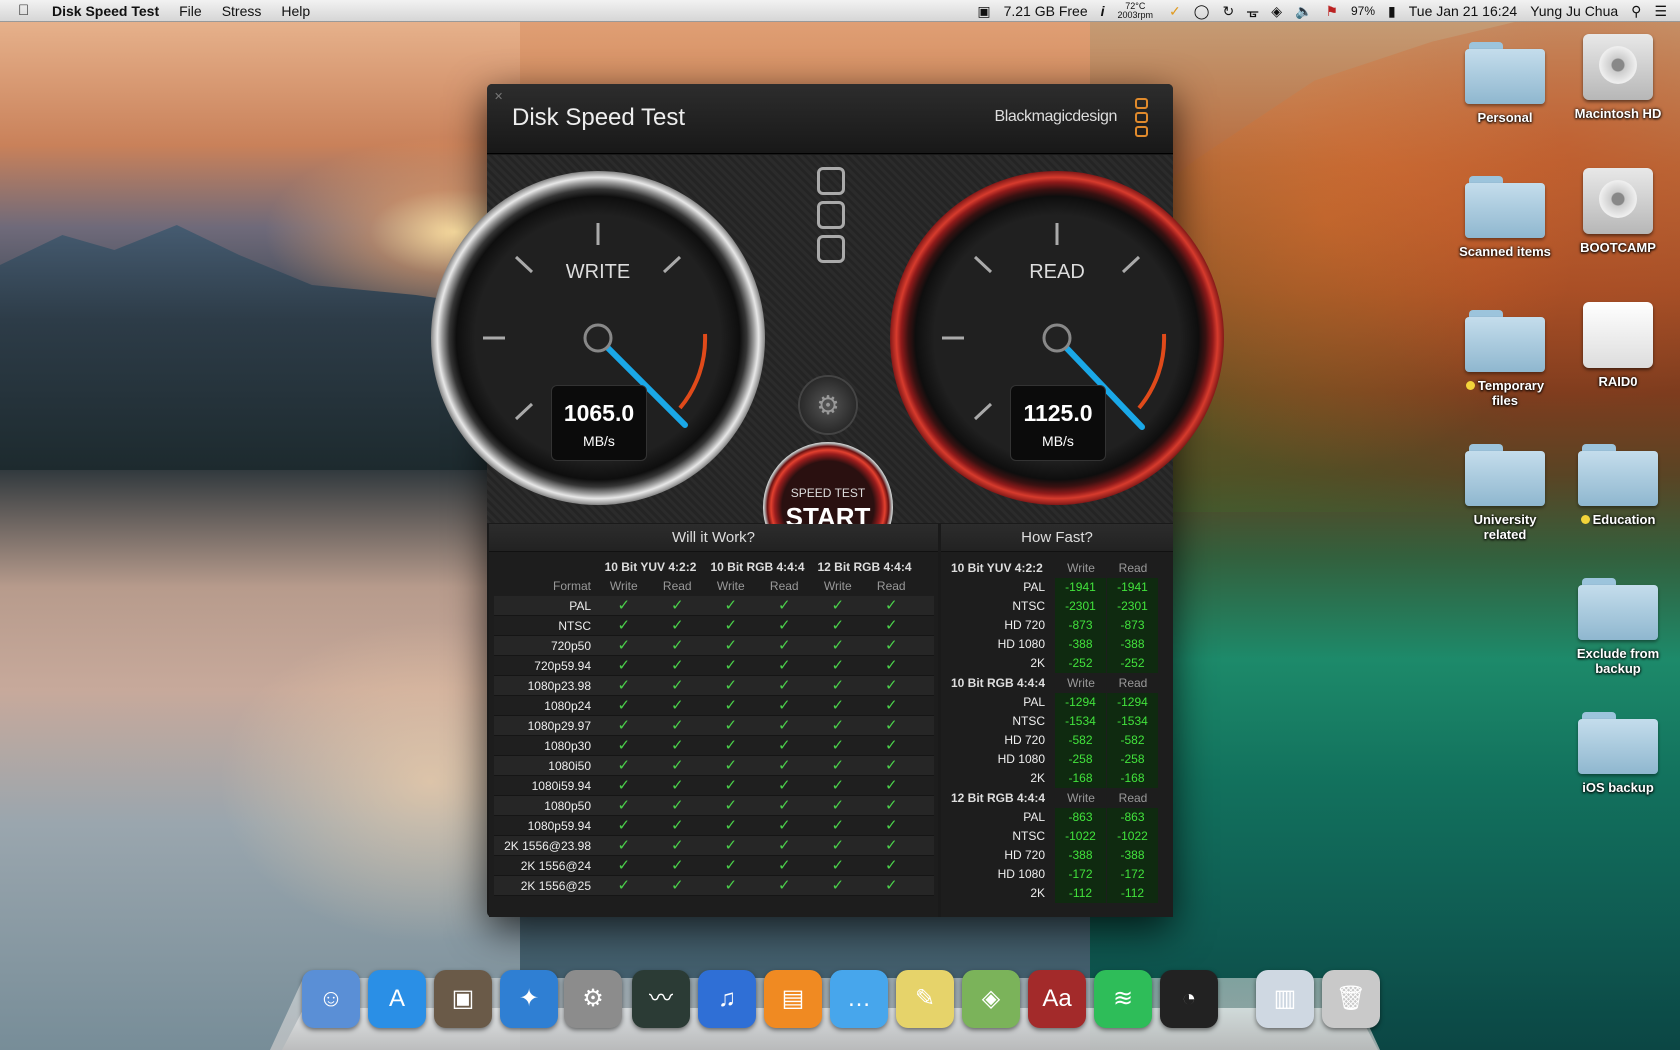 Image resolution: width=1680 pixels, height=1050 pixels. What do you see at coordinates (529, 999) in the screenshot?
I see `safari-icon: ✦` at bounding box center [529, 999].